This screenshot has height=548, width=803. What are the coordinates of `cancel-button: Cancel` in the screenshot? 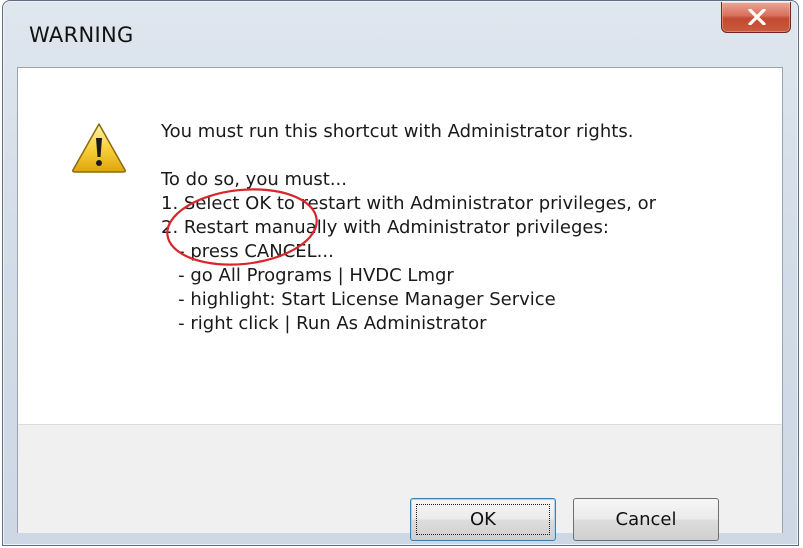 It's located at (646, 519).